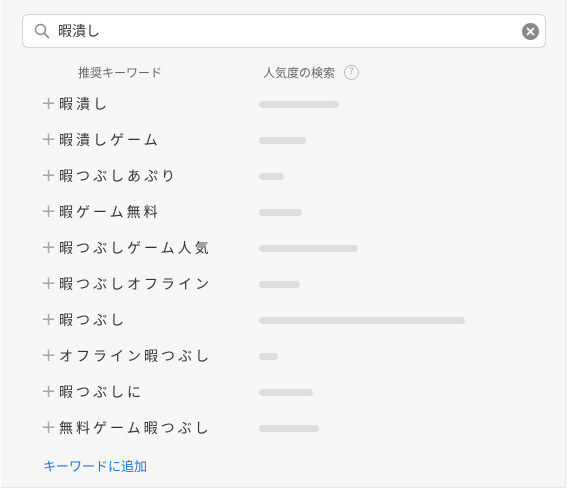  What do you see at coordinates (299, 73) in the screenshot?
I see `column-header-popularity-label: 人気度の検索` at bounding box center [299, 73].